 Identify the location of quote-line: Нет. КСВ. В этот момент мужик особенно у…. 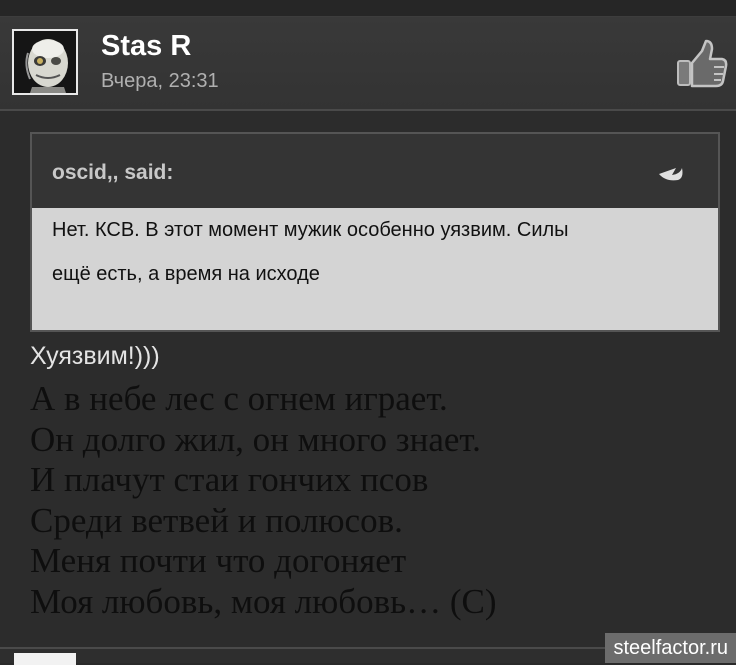
(310, 230).